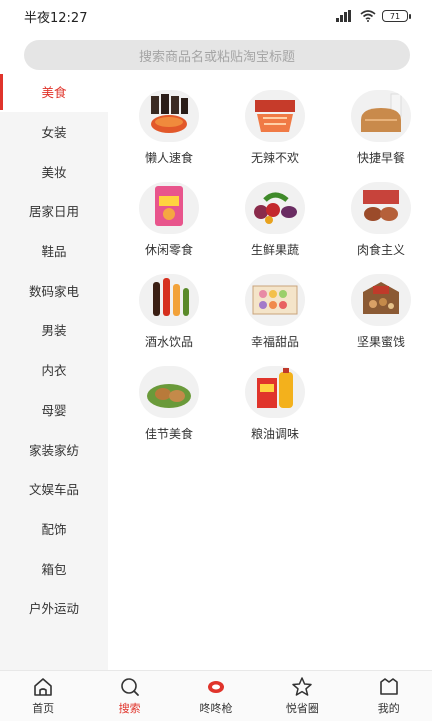 The width and height of the screenshot is (432, 721). I want to click on dongdong-icon, so click(215, 687).